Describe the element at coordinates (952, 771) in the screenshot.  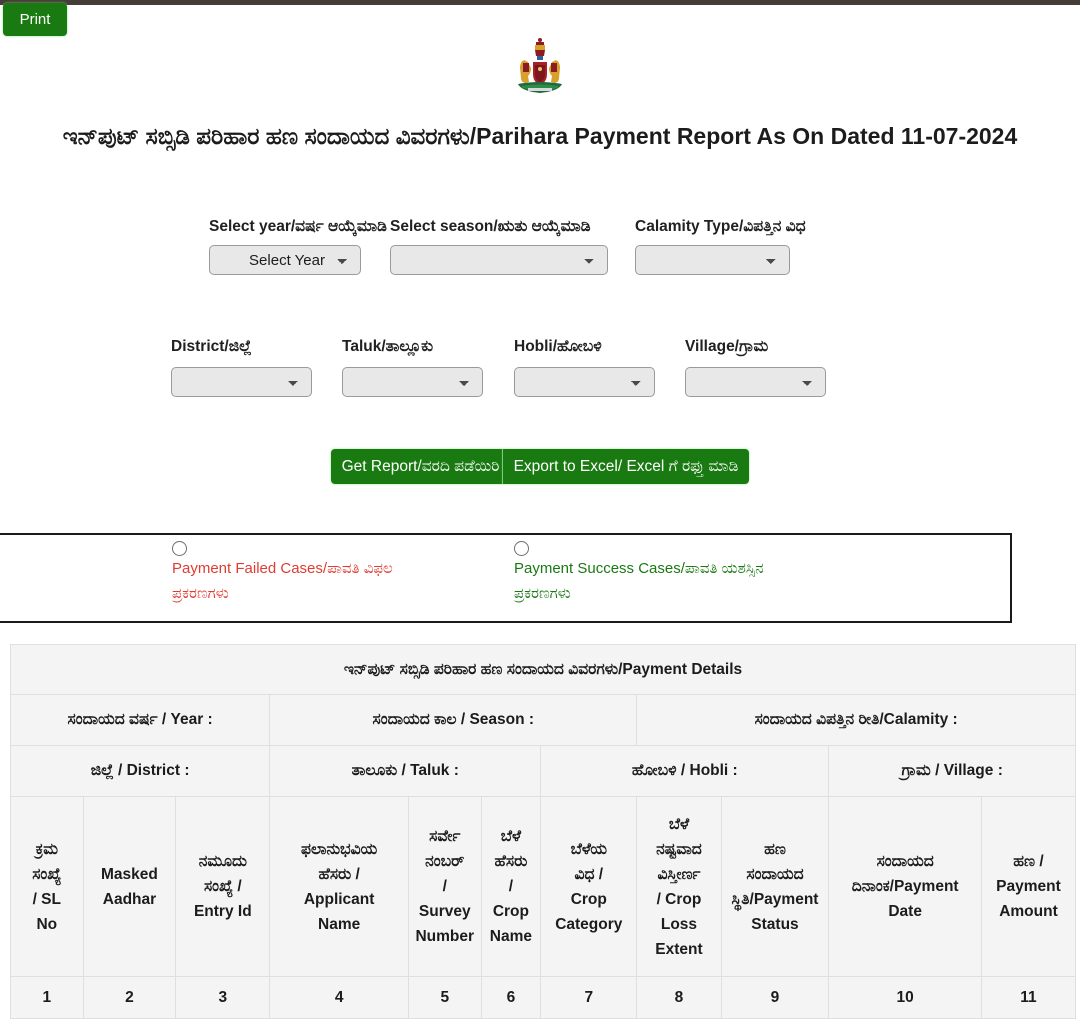
I see `meta-village: ಗ್ರಾಮ / Village :` at that location.